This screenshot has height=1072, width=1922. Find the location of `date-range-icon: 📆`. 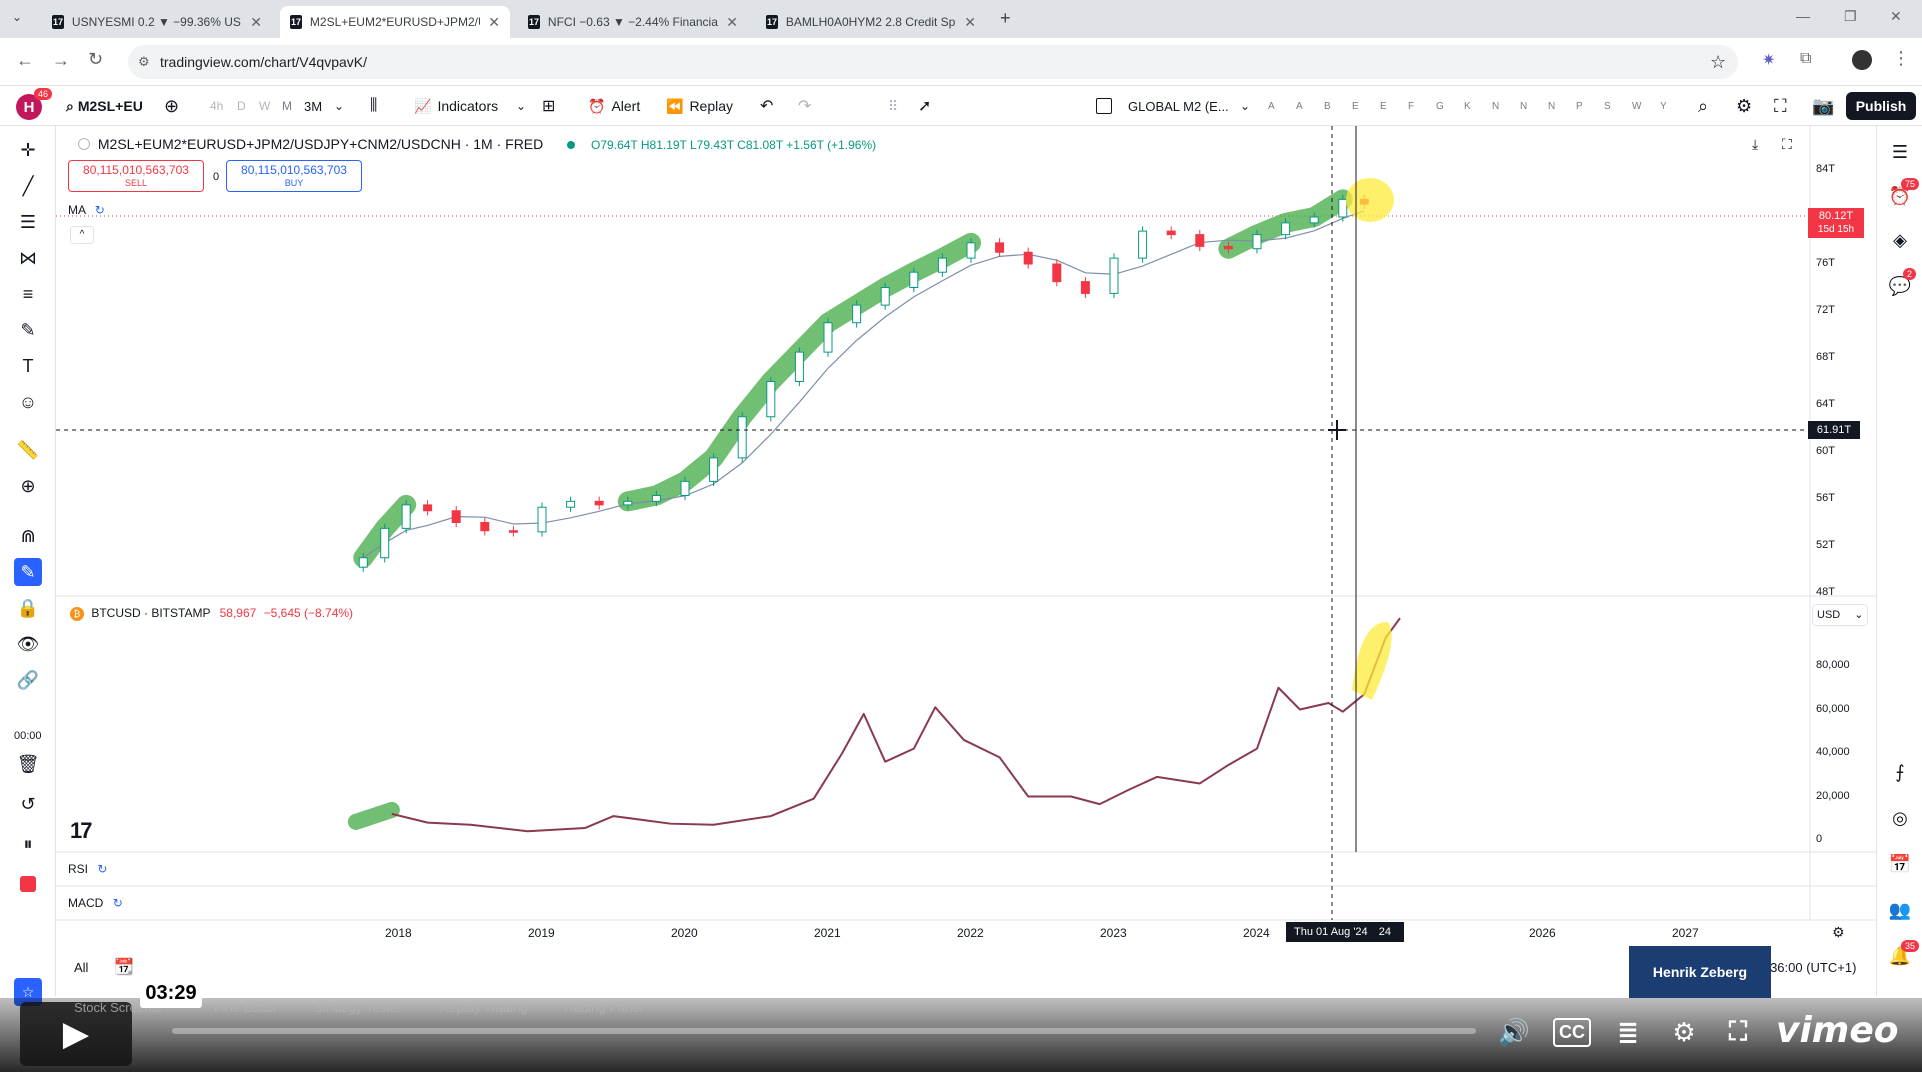

date-range-icon: 📆 is located at coordinates (124, 967).